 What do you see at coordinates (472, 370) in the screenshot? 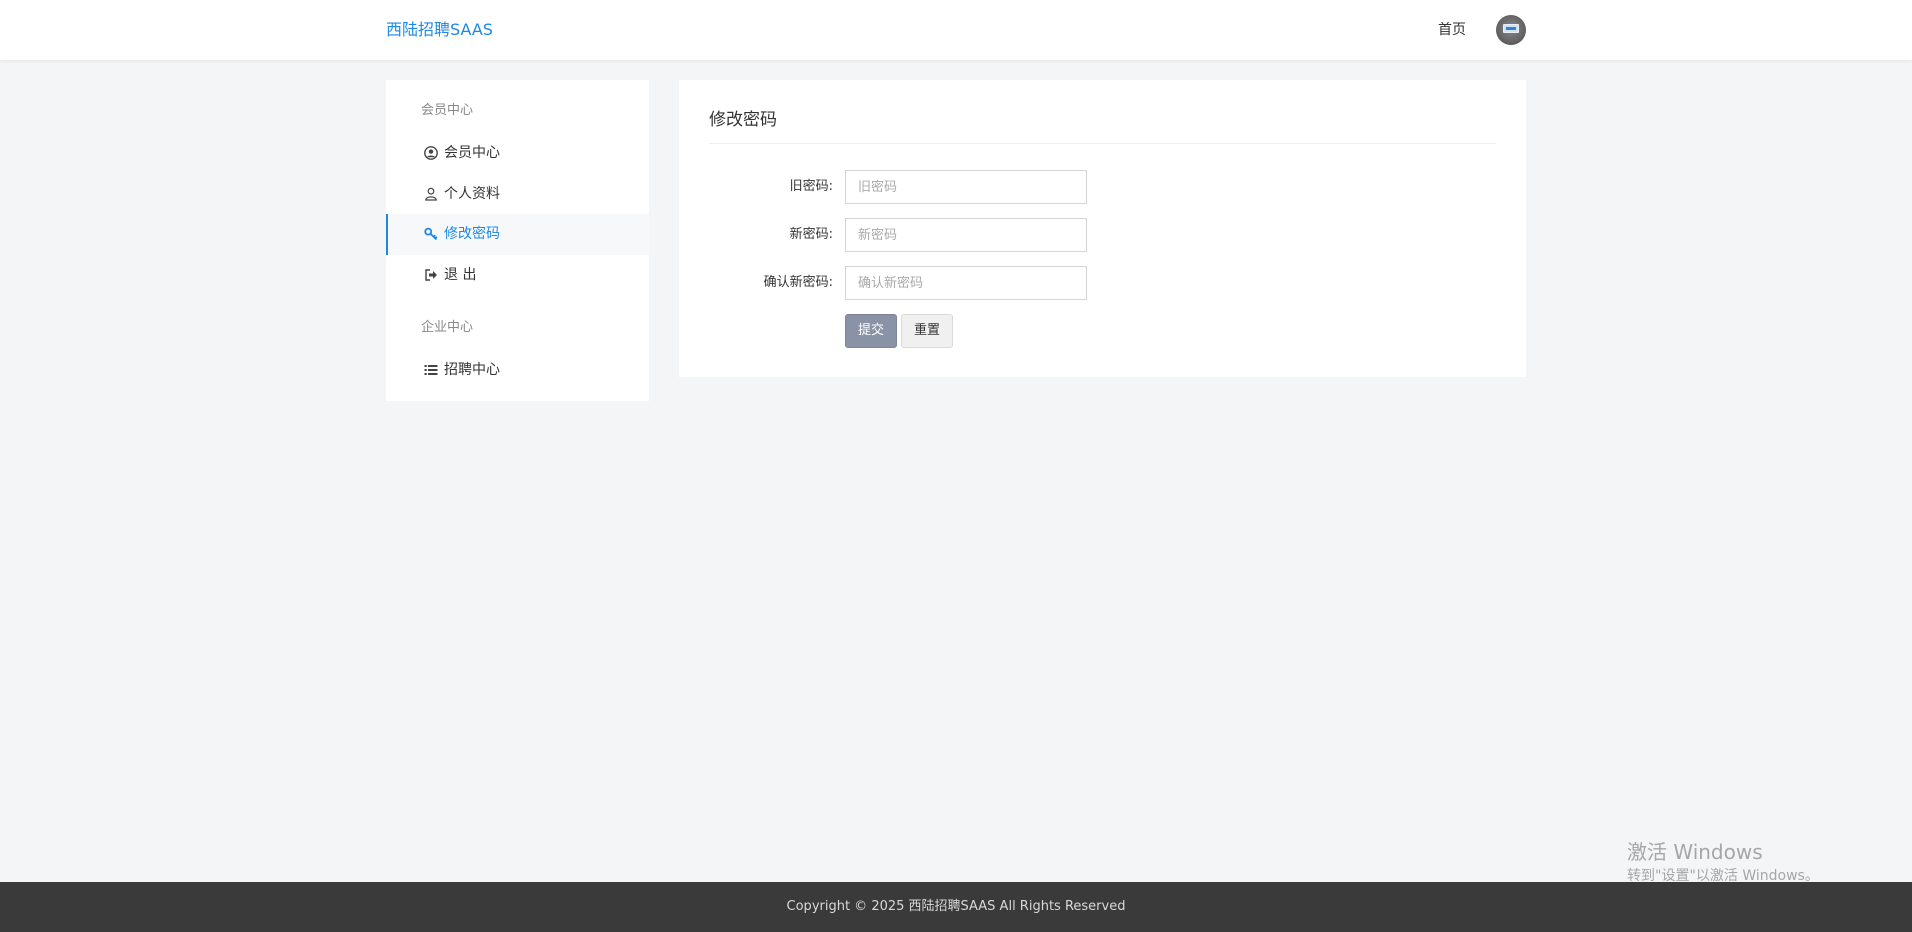
I see `sidebar-item-label: 招聘中心` at bounding box center [472, 370].